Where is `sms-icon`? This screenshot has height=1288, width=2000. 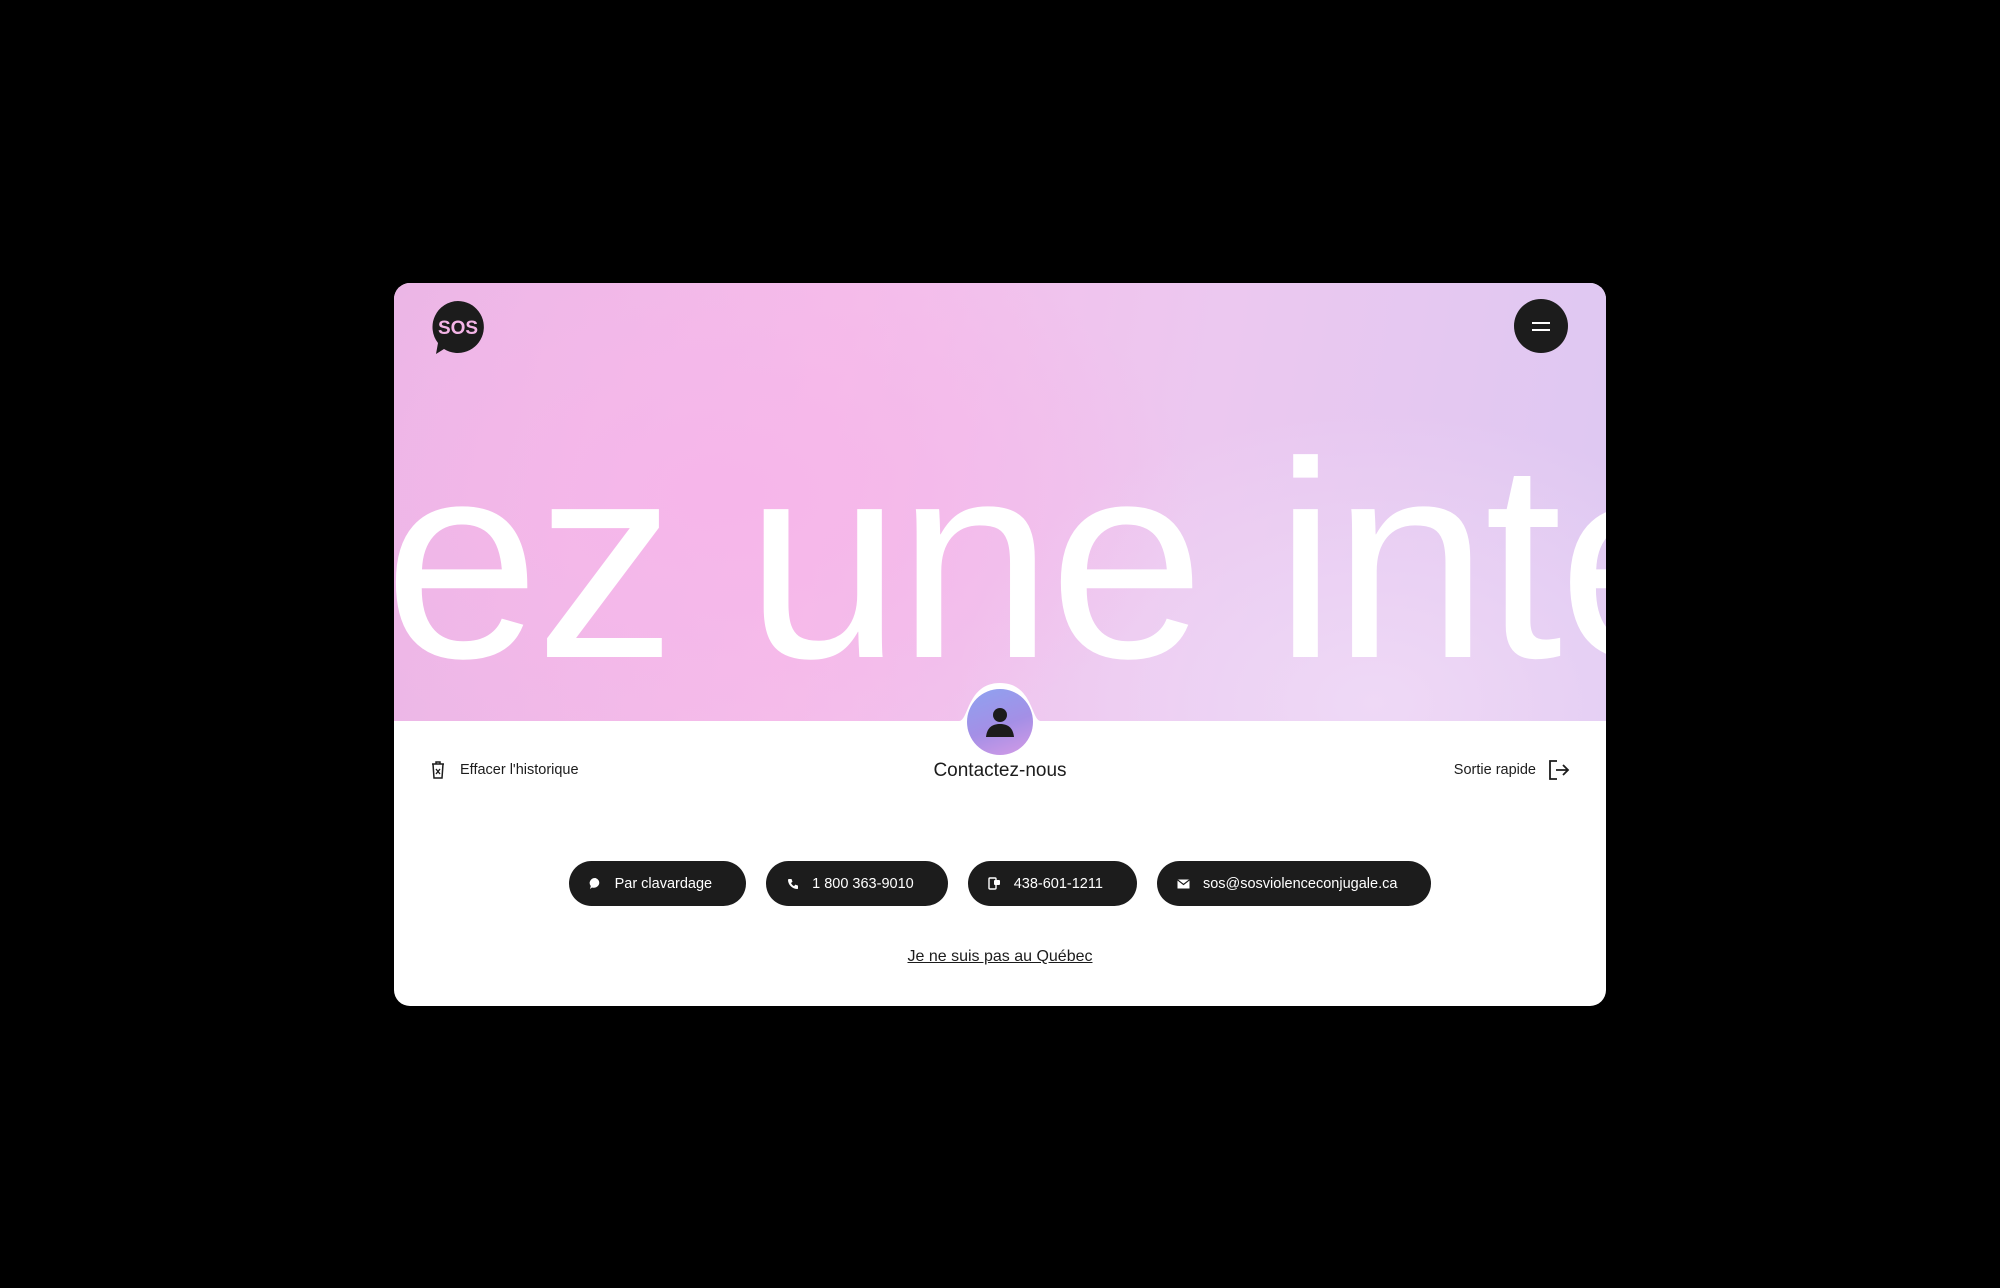
sms-icon is located at coordinates (995, 884).